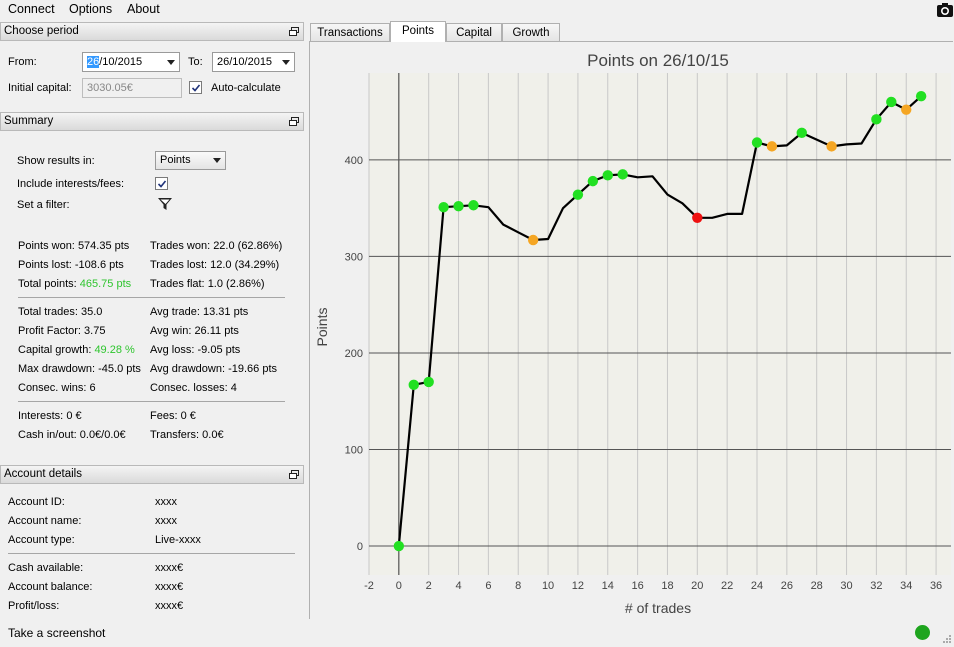 The width and height of the screenshot is (954, 647). I want to click on consec-losses-stat: Consec. losses: 4, so click(193, 388).